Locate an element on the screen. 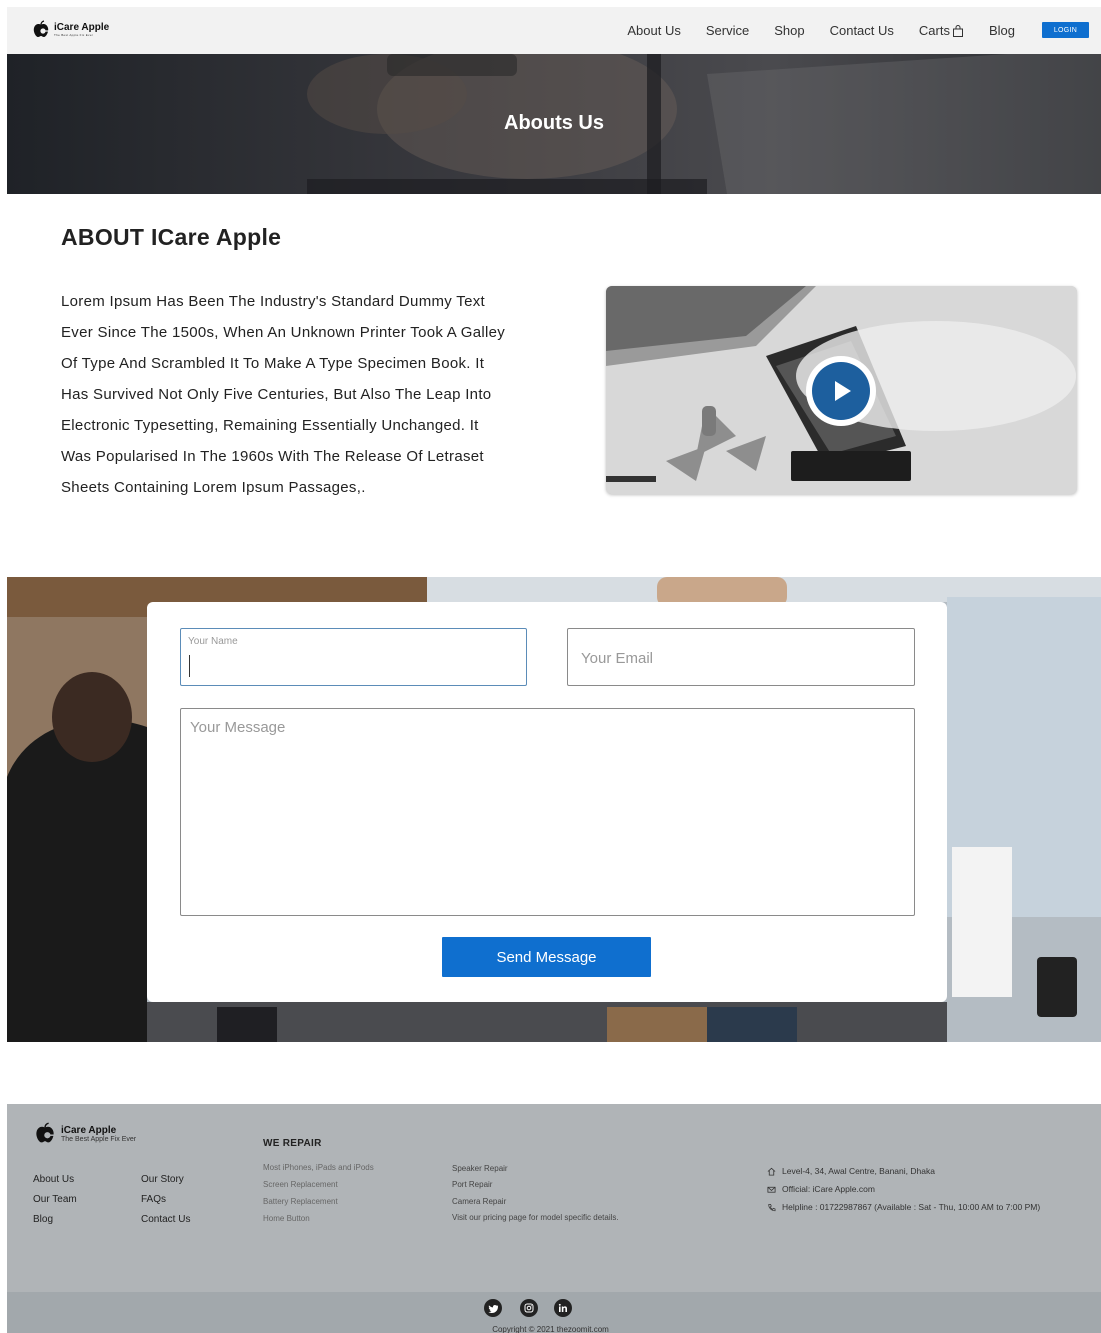  text-cursor is located at coordinates (189, 666).